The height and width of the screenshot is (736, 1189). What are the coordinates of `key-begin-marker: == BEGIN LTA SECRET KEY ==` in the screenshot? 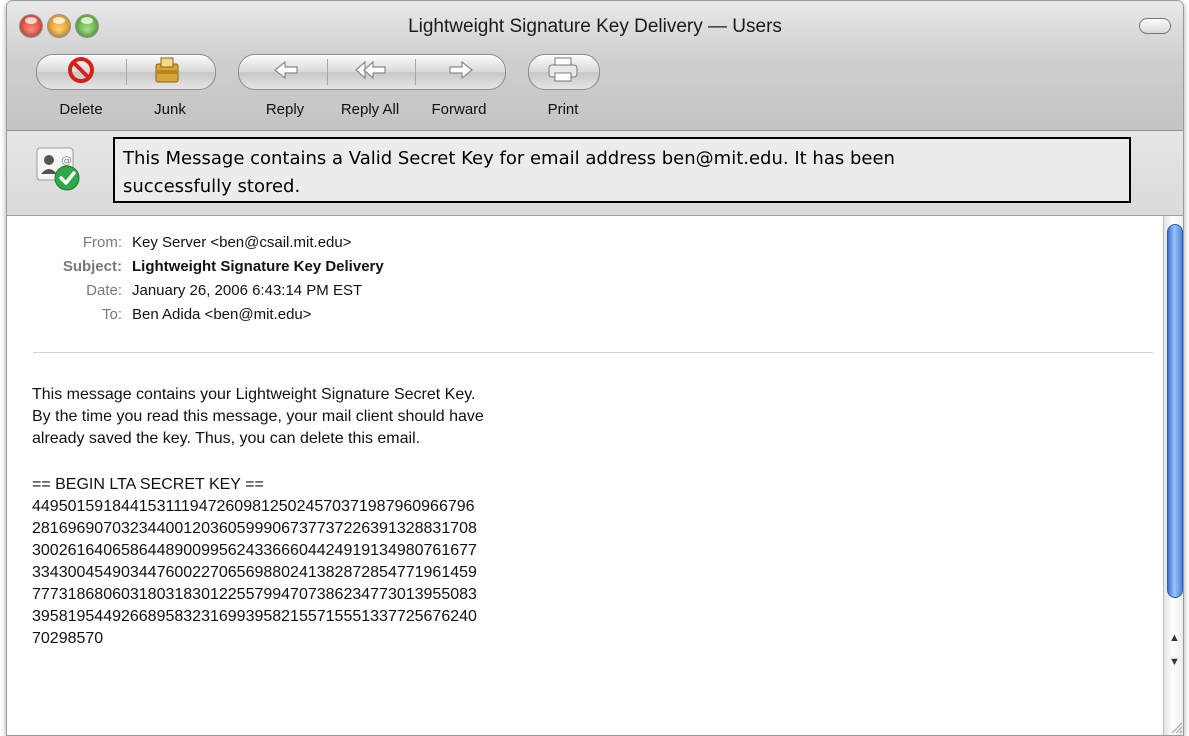 It's located at (148, 484).